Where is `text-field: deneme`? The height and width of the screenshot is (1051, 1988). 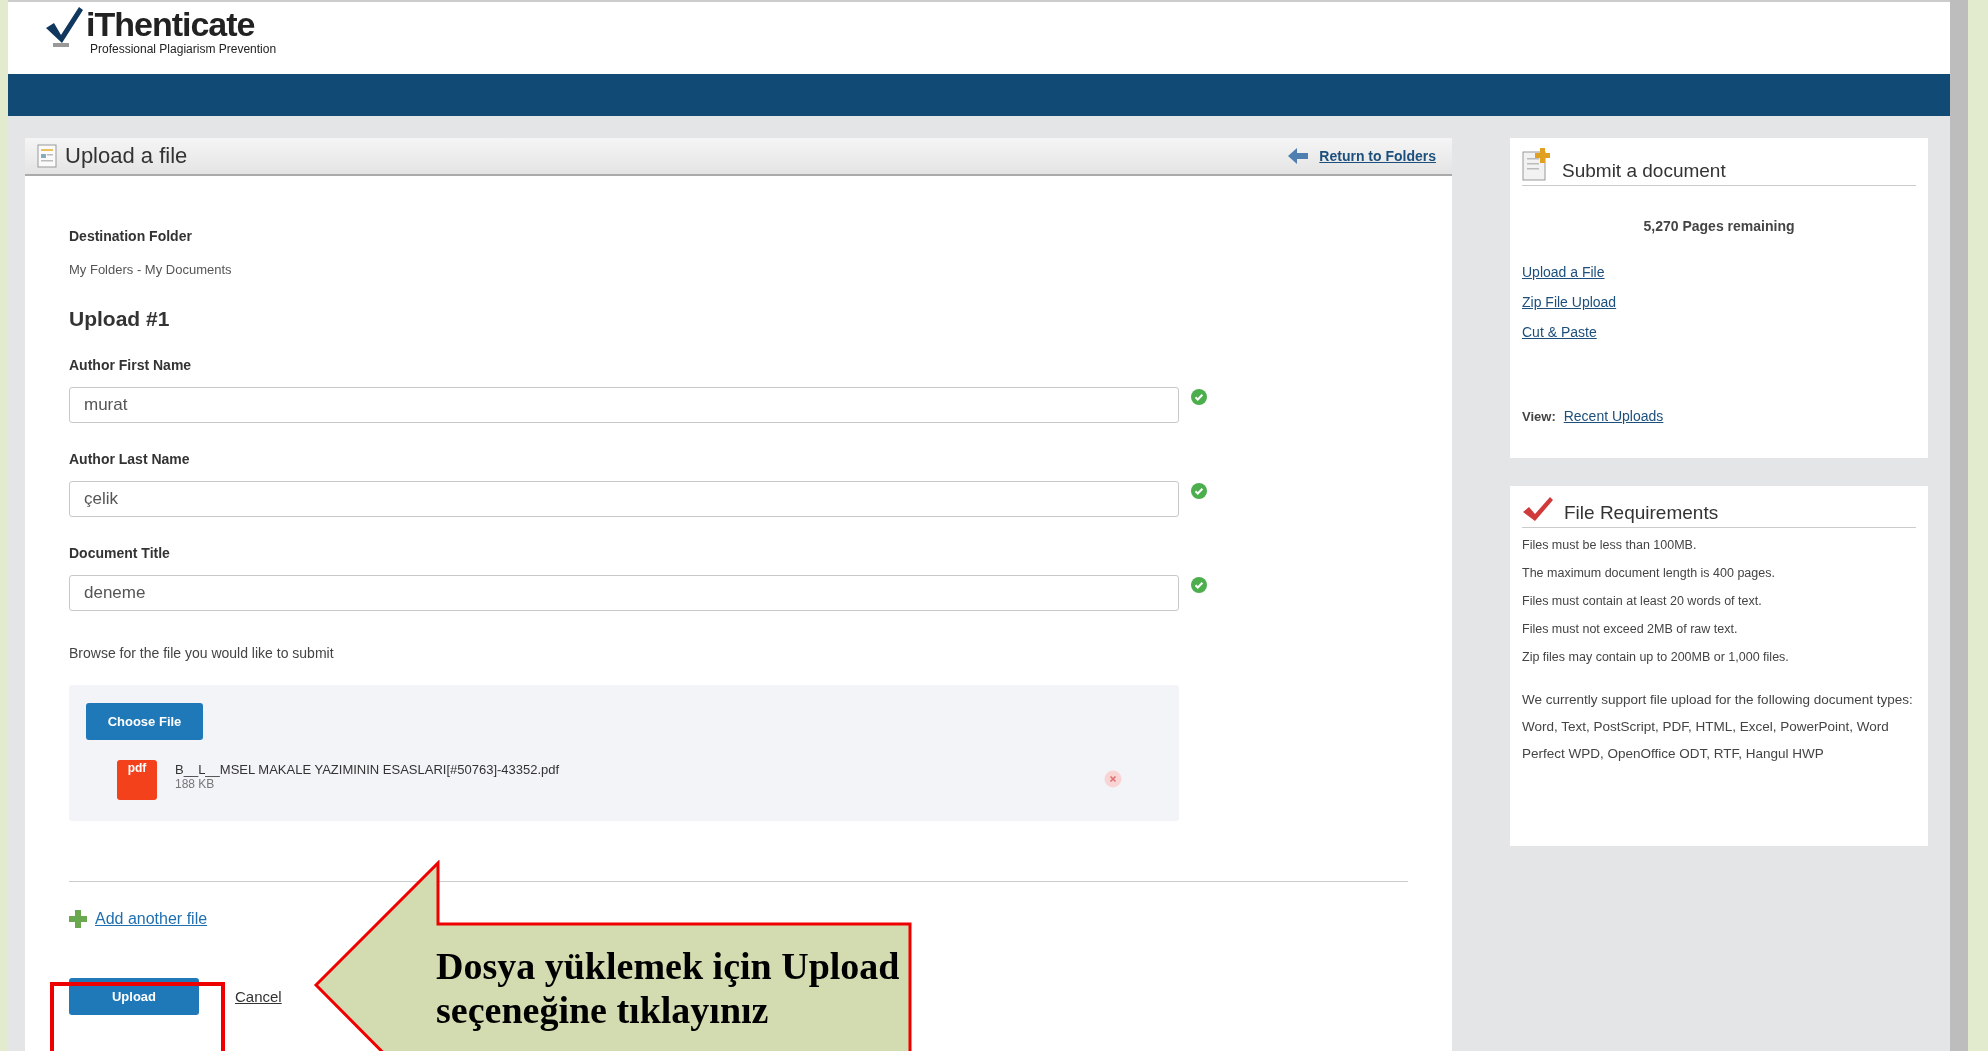 text-field: deneme is located at coordinates (624, 593).